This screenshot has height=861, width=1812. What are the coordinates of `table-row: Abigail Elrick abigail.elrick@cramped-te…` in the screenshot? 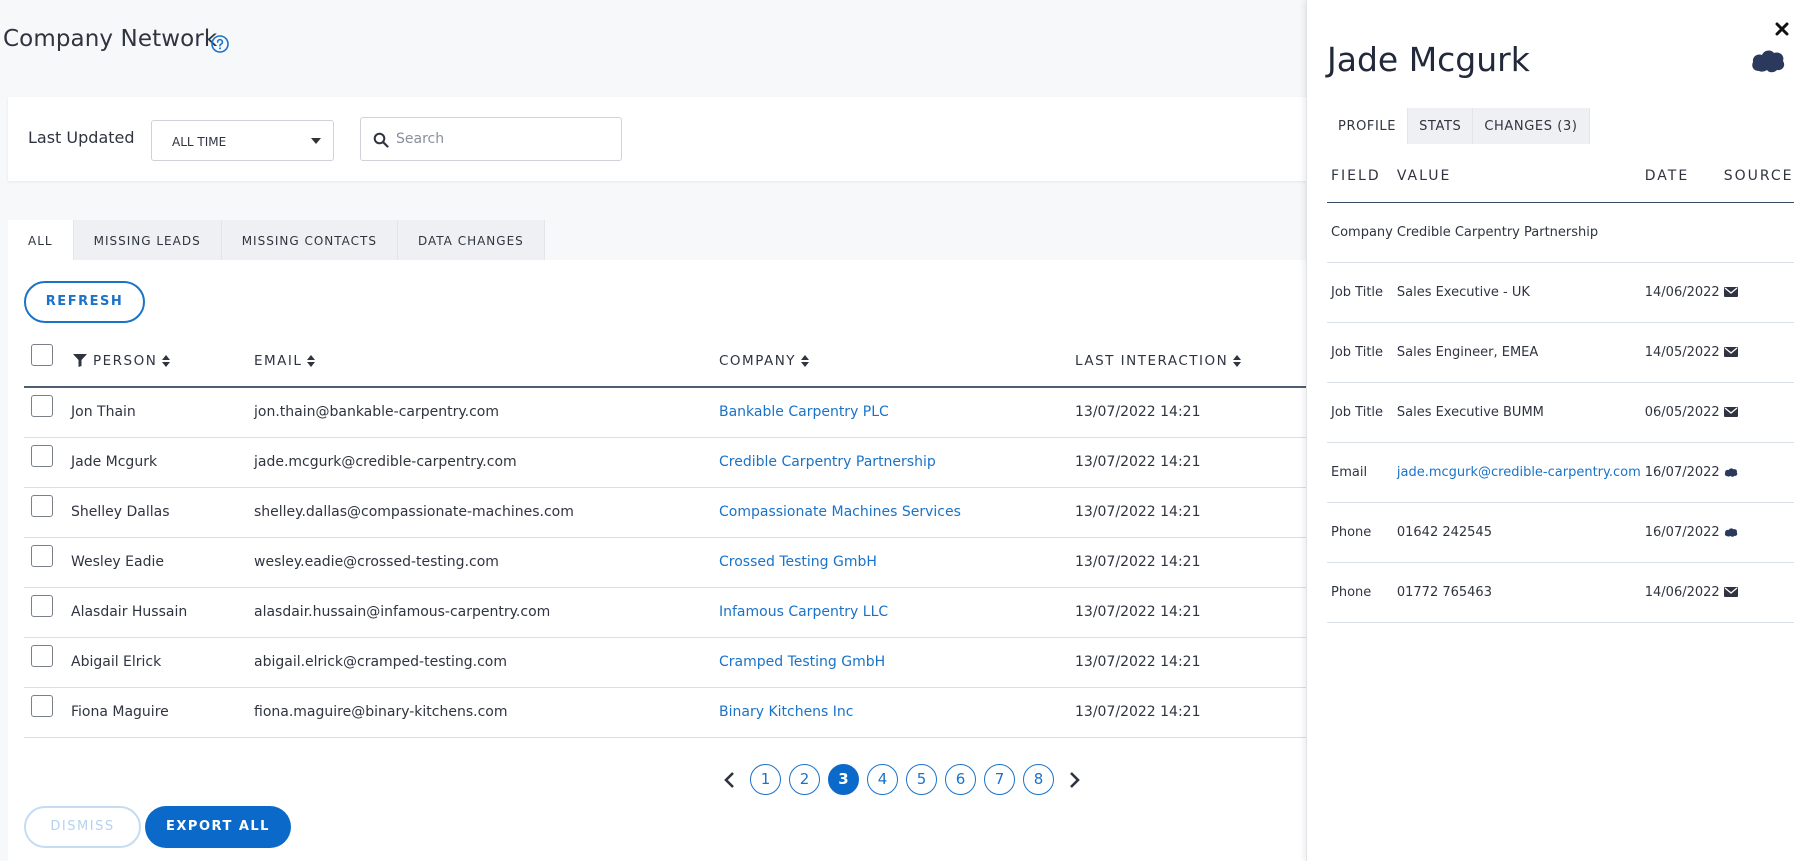 It's located at (666, 662).